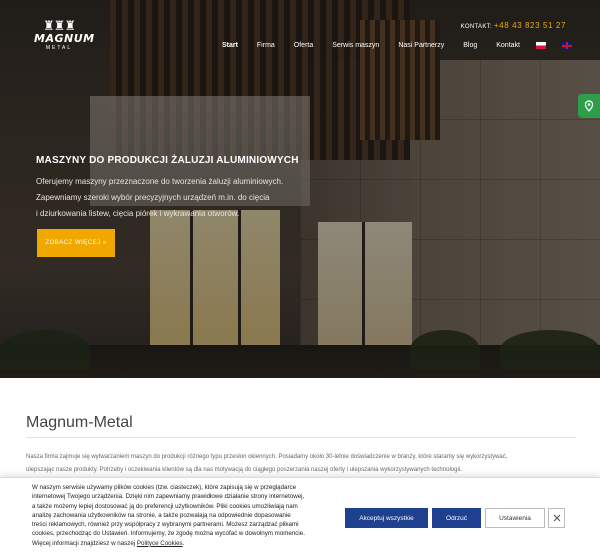 This screenshot has width=600, height=560. I want to click on section-title: Magnum-Metal, so click(79, 422).